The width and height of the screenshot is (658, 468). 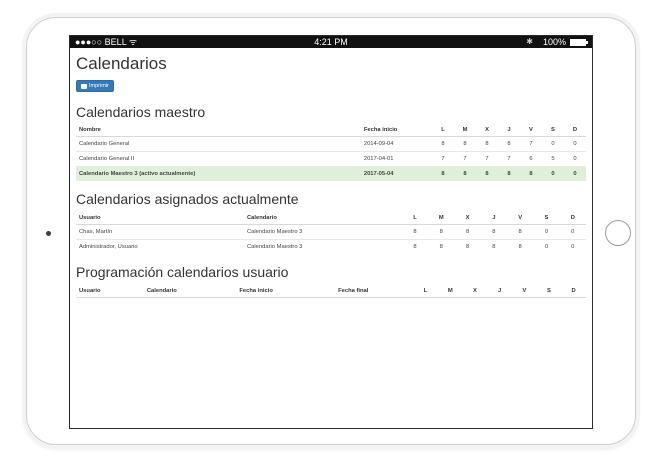 I want to click on print-button-label: Imprimir, so click(x=99, y=86).